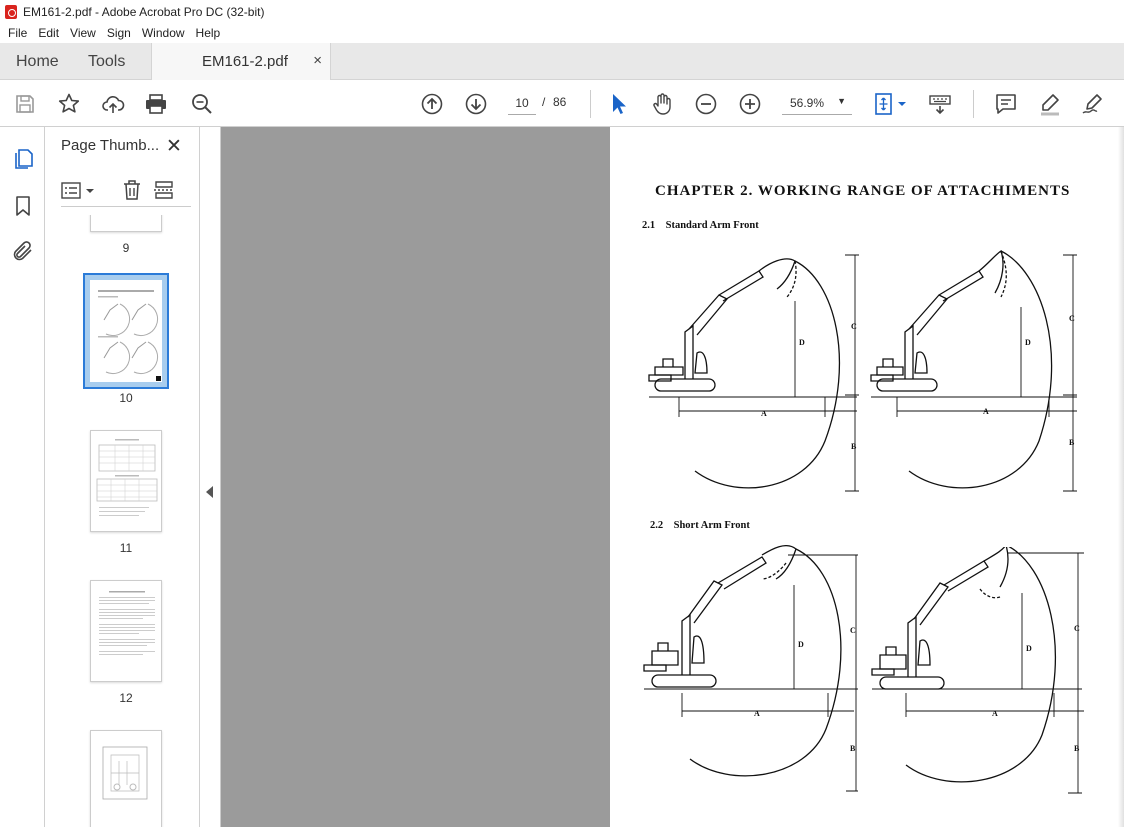 This screenshot has width=1124, height=827. I want to click on page-number-input, so click(522, 103).